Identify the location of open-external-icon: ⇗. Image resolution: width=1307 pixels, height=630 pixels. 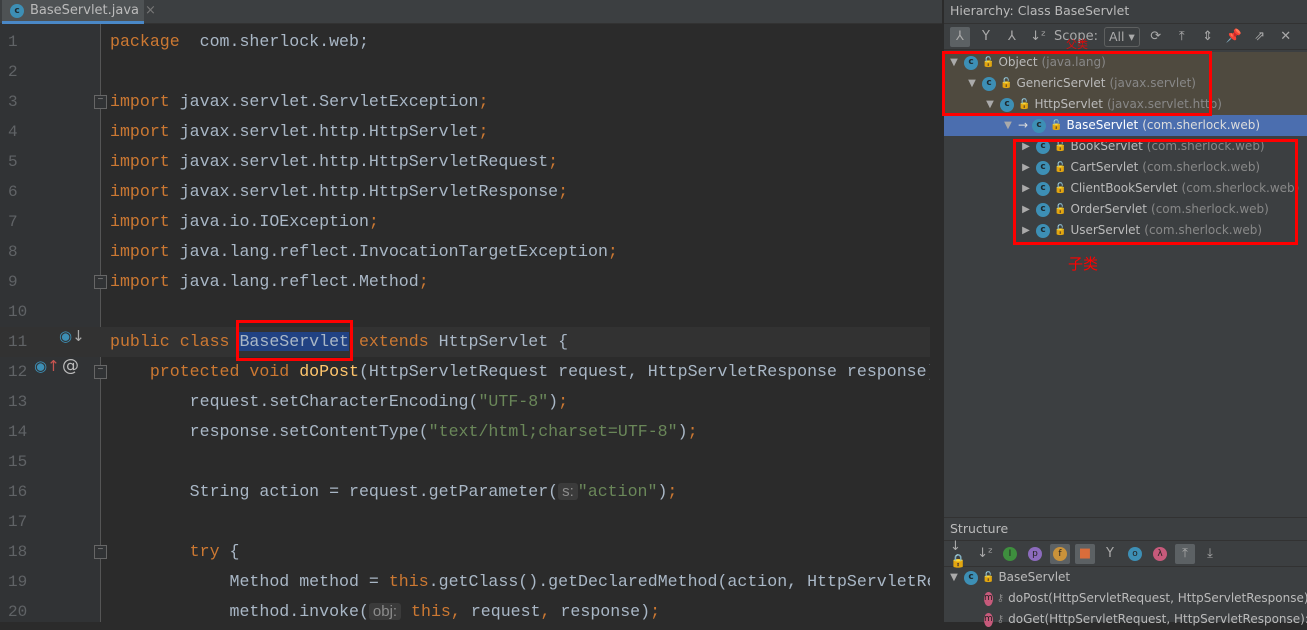
(1260, 37).